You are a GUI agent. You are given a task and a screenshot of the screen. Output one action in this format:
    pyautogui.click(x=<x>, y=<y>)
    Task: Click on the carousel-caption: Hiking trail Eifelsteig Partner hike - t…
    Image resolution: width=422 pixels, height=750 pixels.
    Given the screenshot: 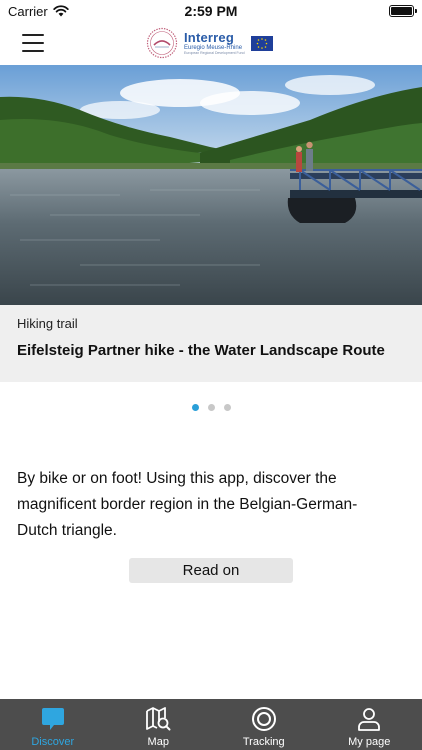 What is the action you would take?
    pyautogui.click(x=211, y=343)
    